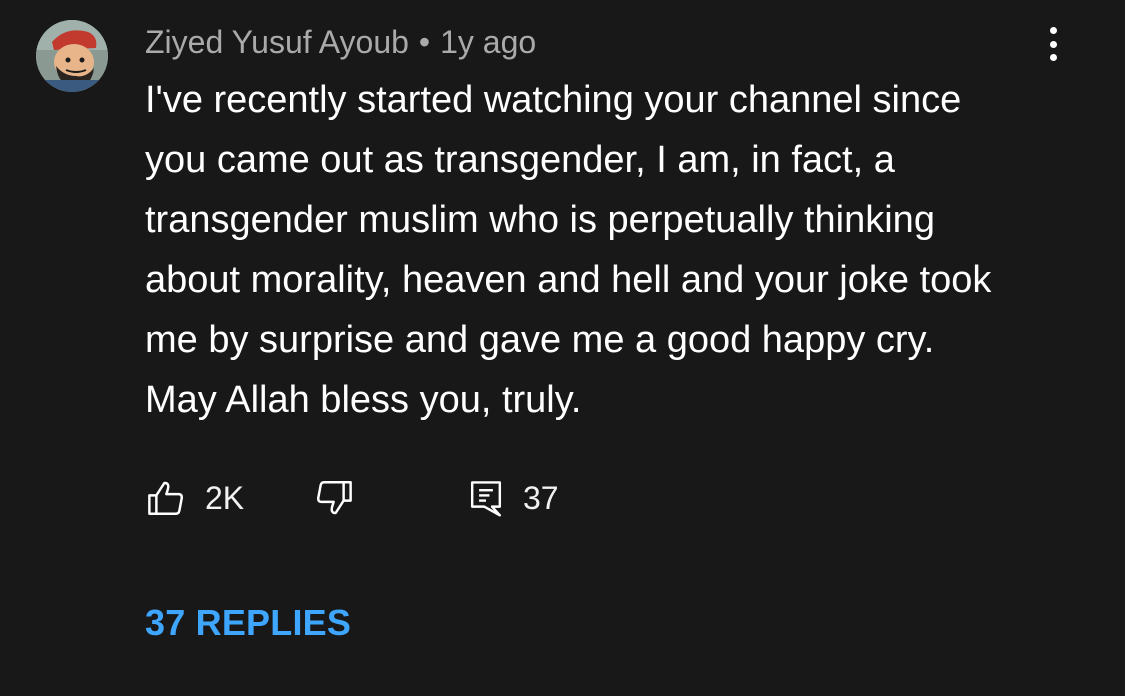 This screenshot has width=1125, height=696. What do you see at coordinates (363, 400) in the screenshot?
I see `comment-text-line: May Allah bless you, truly.` at bounding box center [363, 400].